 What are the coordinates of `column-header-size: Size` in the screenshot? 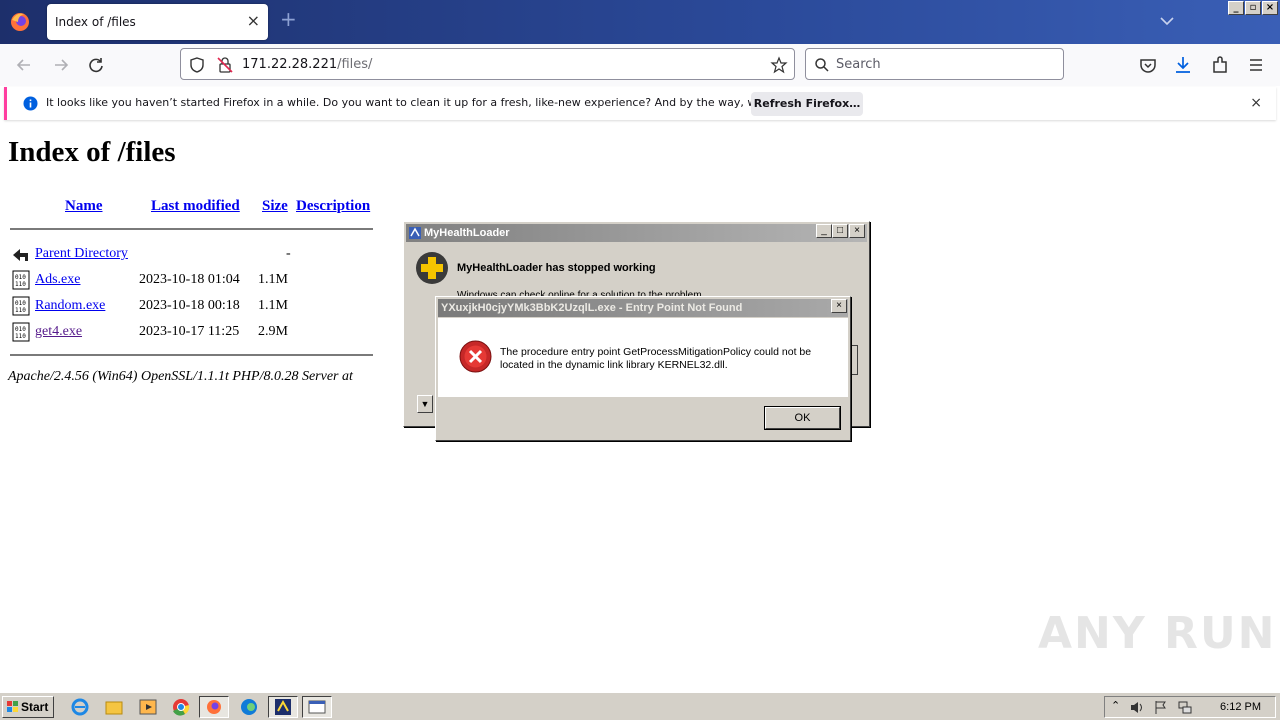 It's located at (275, 206).